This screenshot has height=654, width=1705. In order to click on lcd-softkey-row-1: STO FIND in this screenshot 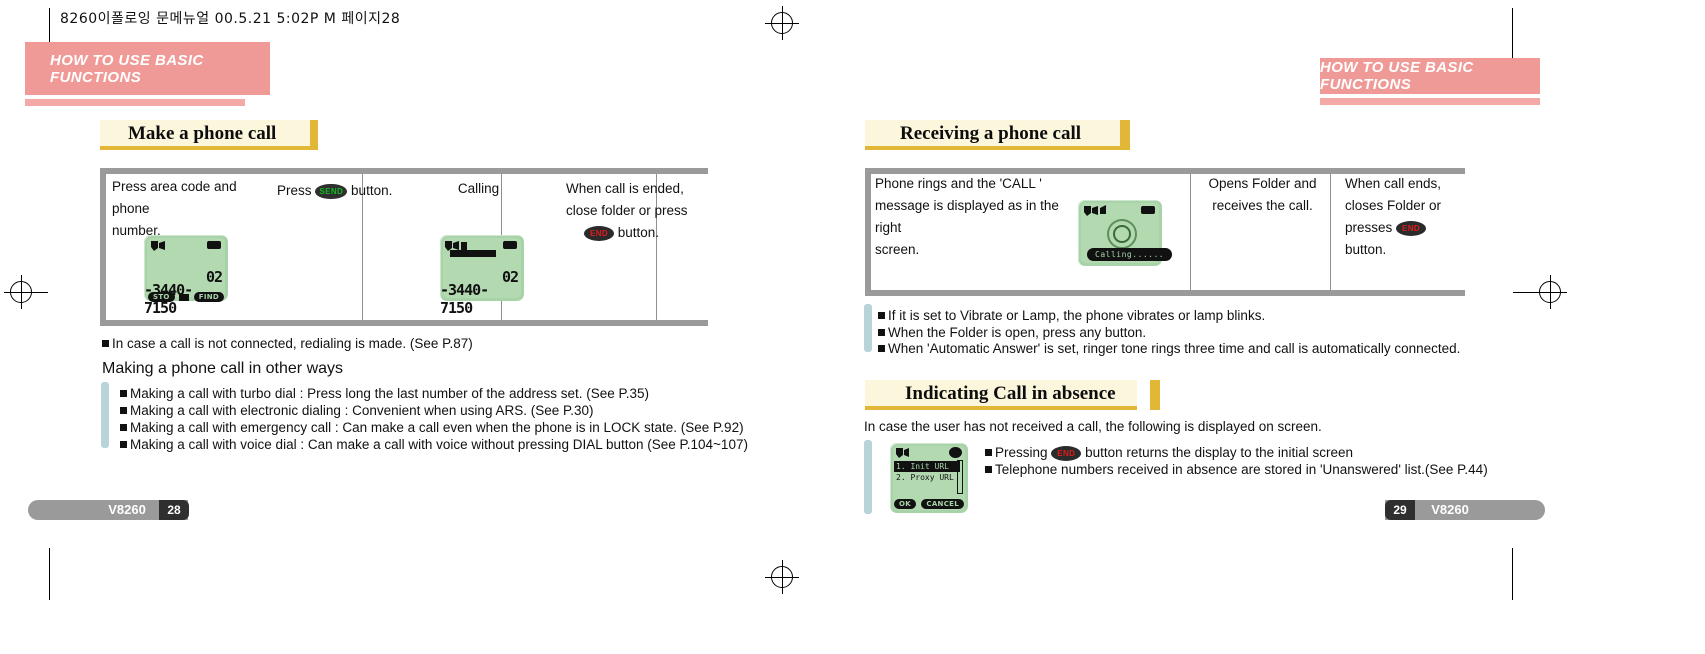, I will do `click(186, 297)`.